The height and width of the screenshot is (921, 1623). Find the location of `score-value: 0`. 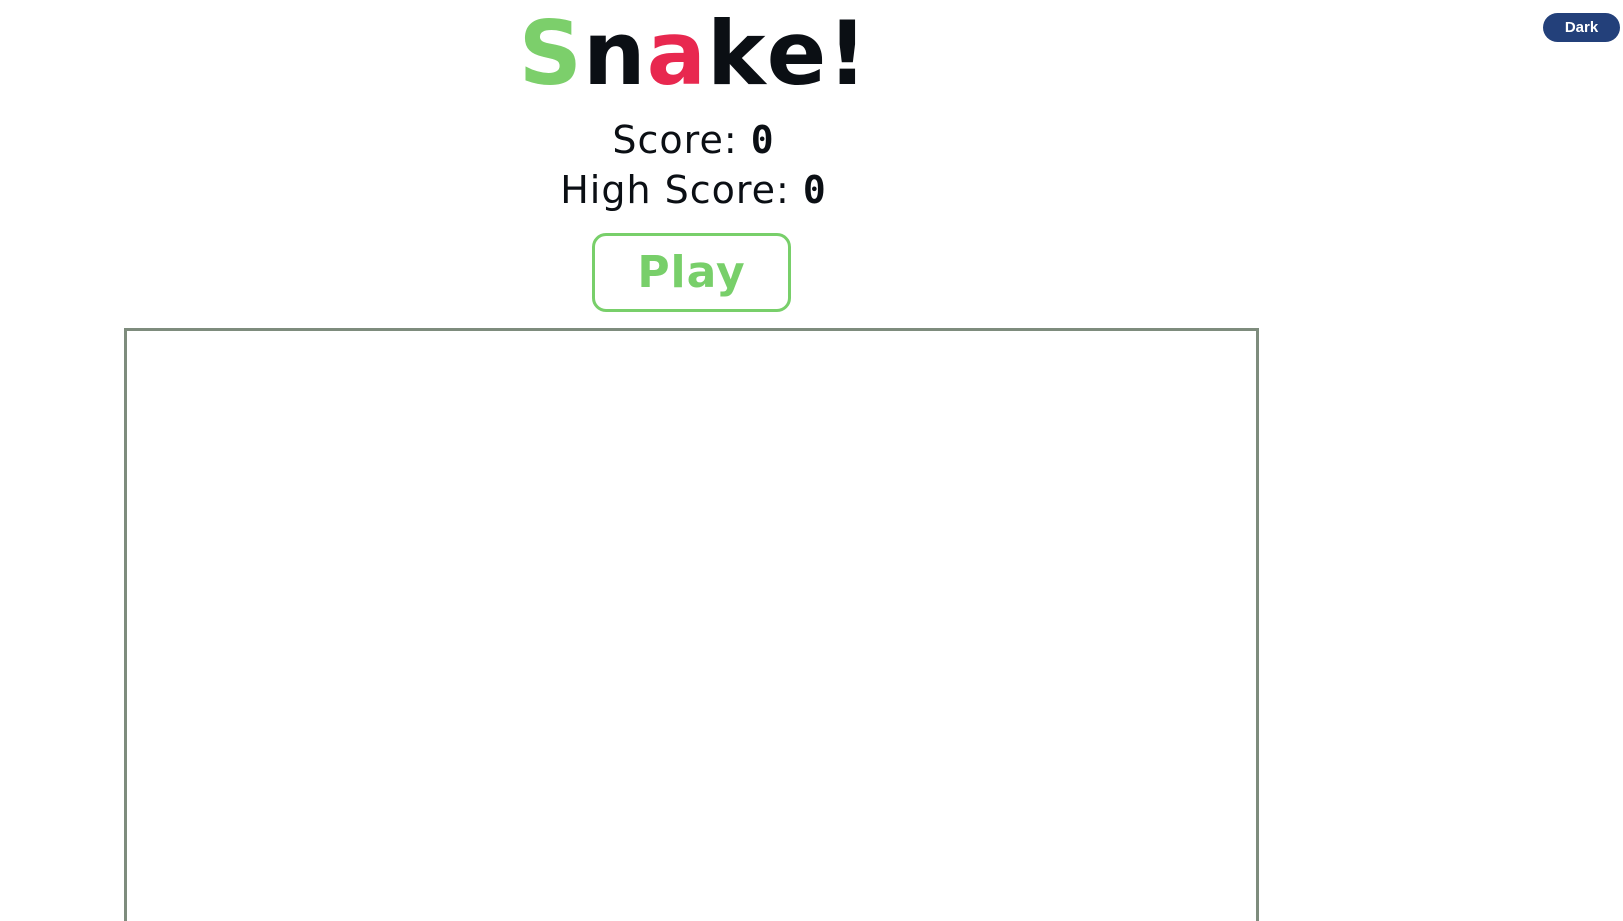

score-value: 0 is located at coordinates (762, 140).